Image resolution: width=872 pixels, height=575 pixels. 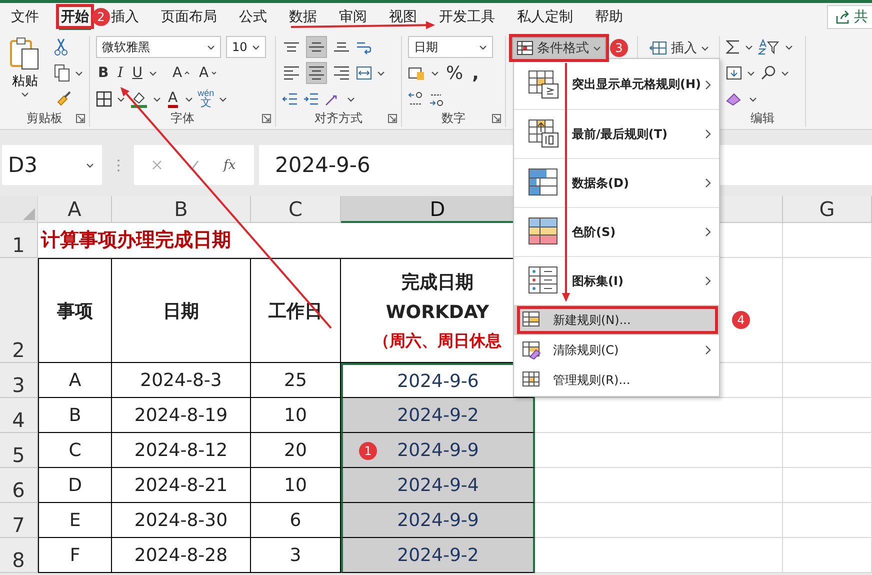 What do you see at coordinates (455, 73) in the screenshot?
I see `percent-button: %` at bounding box center [455, 73].